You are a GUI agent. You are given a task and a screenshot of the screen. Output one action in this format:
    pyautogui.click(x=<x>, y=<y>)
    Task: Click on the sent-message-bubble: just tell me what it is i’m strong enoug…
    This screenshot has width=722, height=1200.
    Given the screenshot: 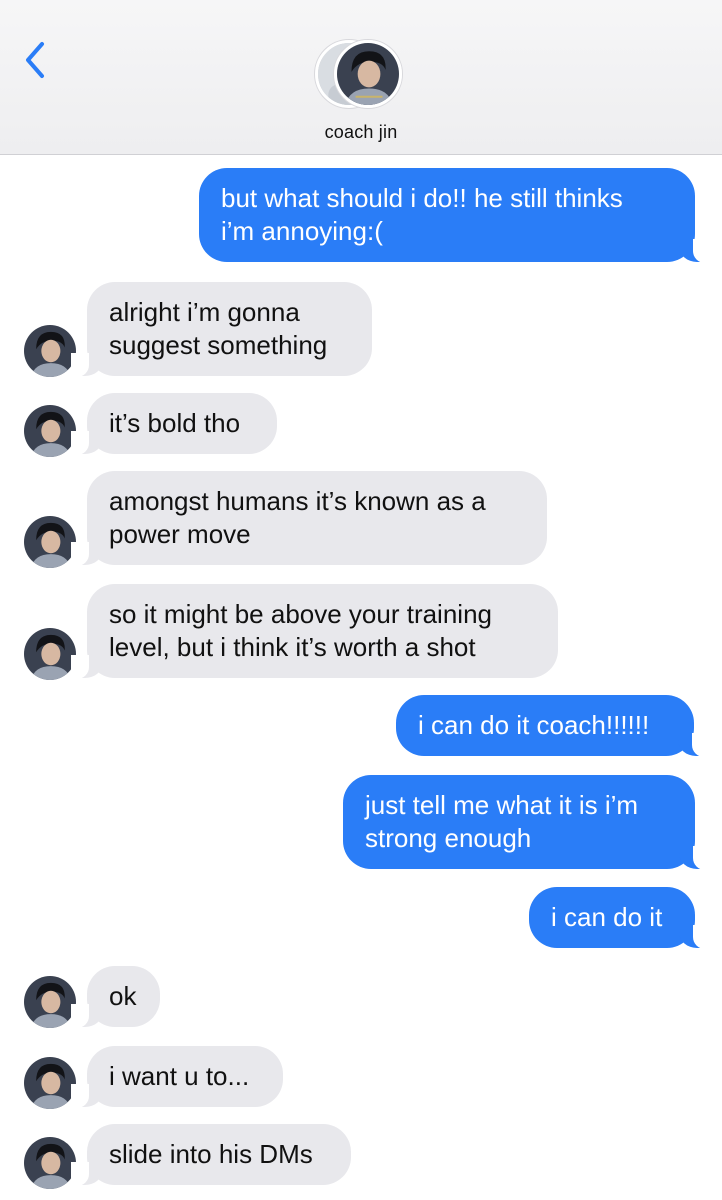 What is the action you would take?
    pyautogui.click(x=527, y=822)
    